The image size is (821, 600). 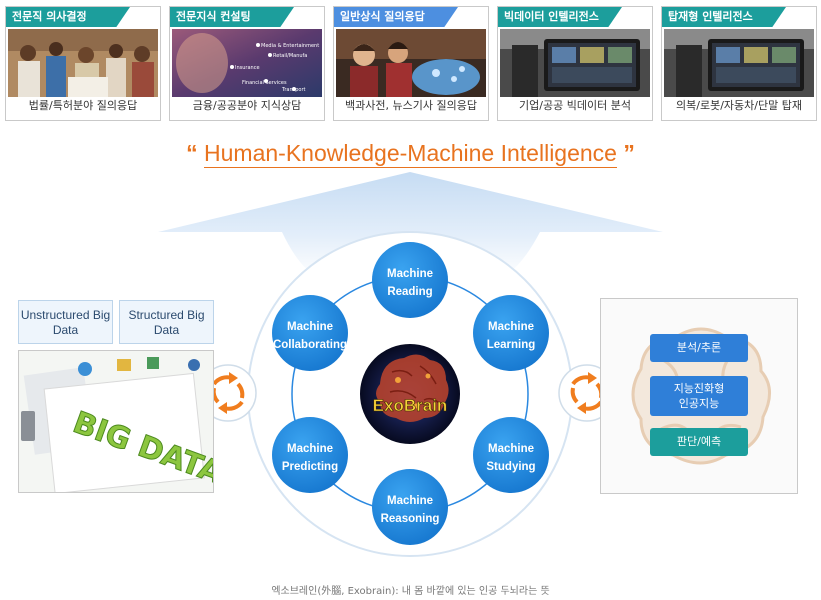 I want to click on structured-big-data-box: Structured Big Data, so click(x=166, y=322).